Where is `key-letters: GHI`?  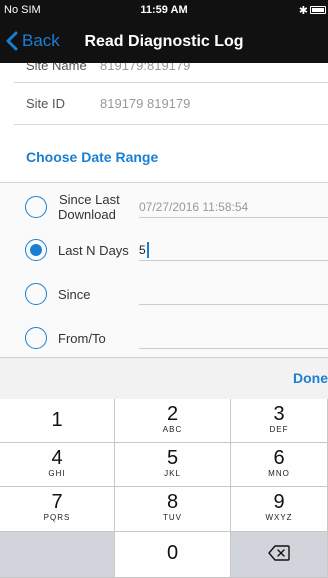
key-letters: GHI is located at coordinates (57, 473).